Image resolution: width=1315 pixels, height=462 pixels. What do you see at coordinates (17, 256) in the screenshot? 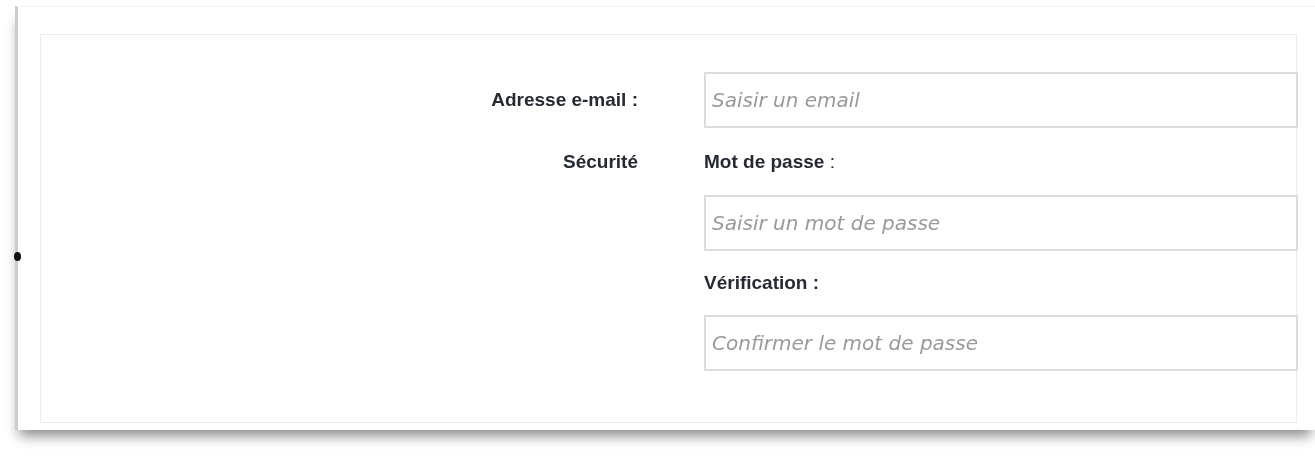
I see `bullet-icon` at bounding box center [17, 256].